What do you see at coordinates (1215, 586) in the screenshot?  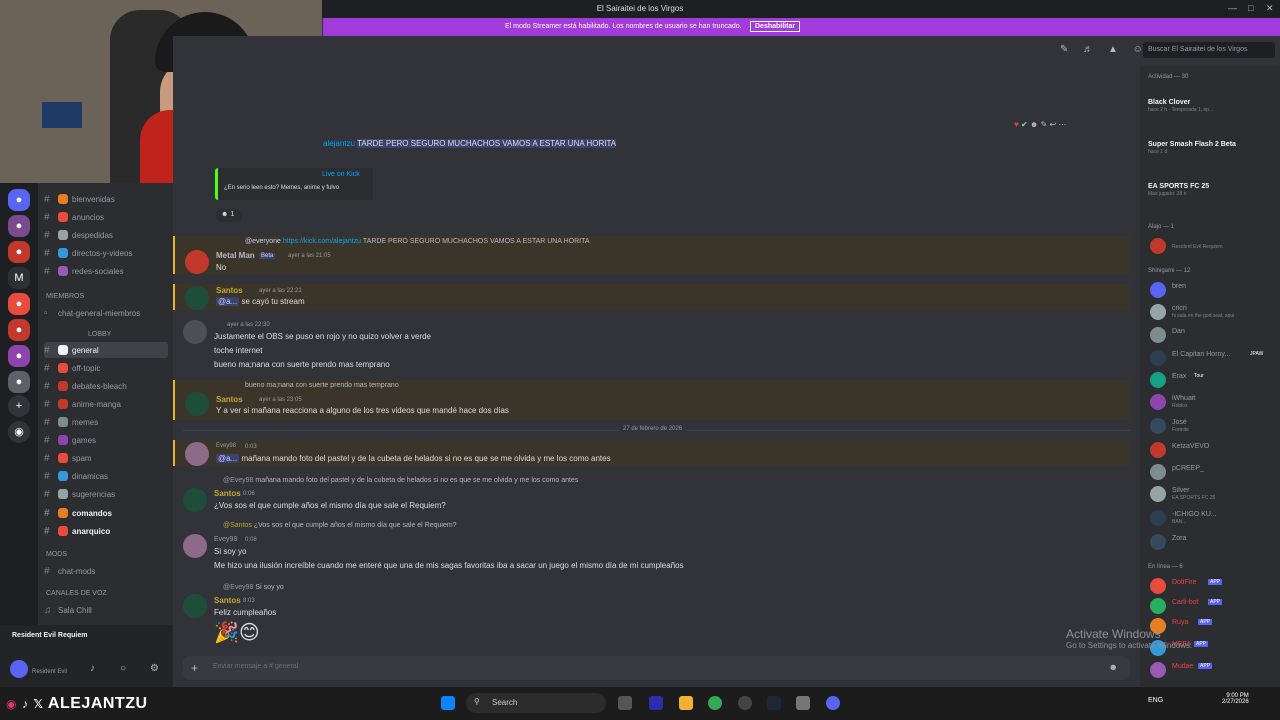 I see `member-item: DotiFire APP` at bounding box center [1215, 586].